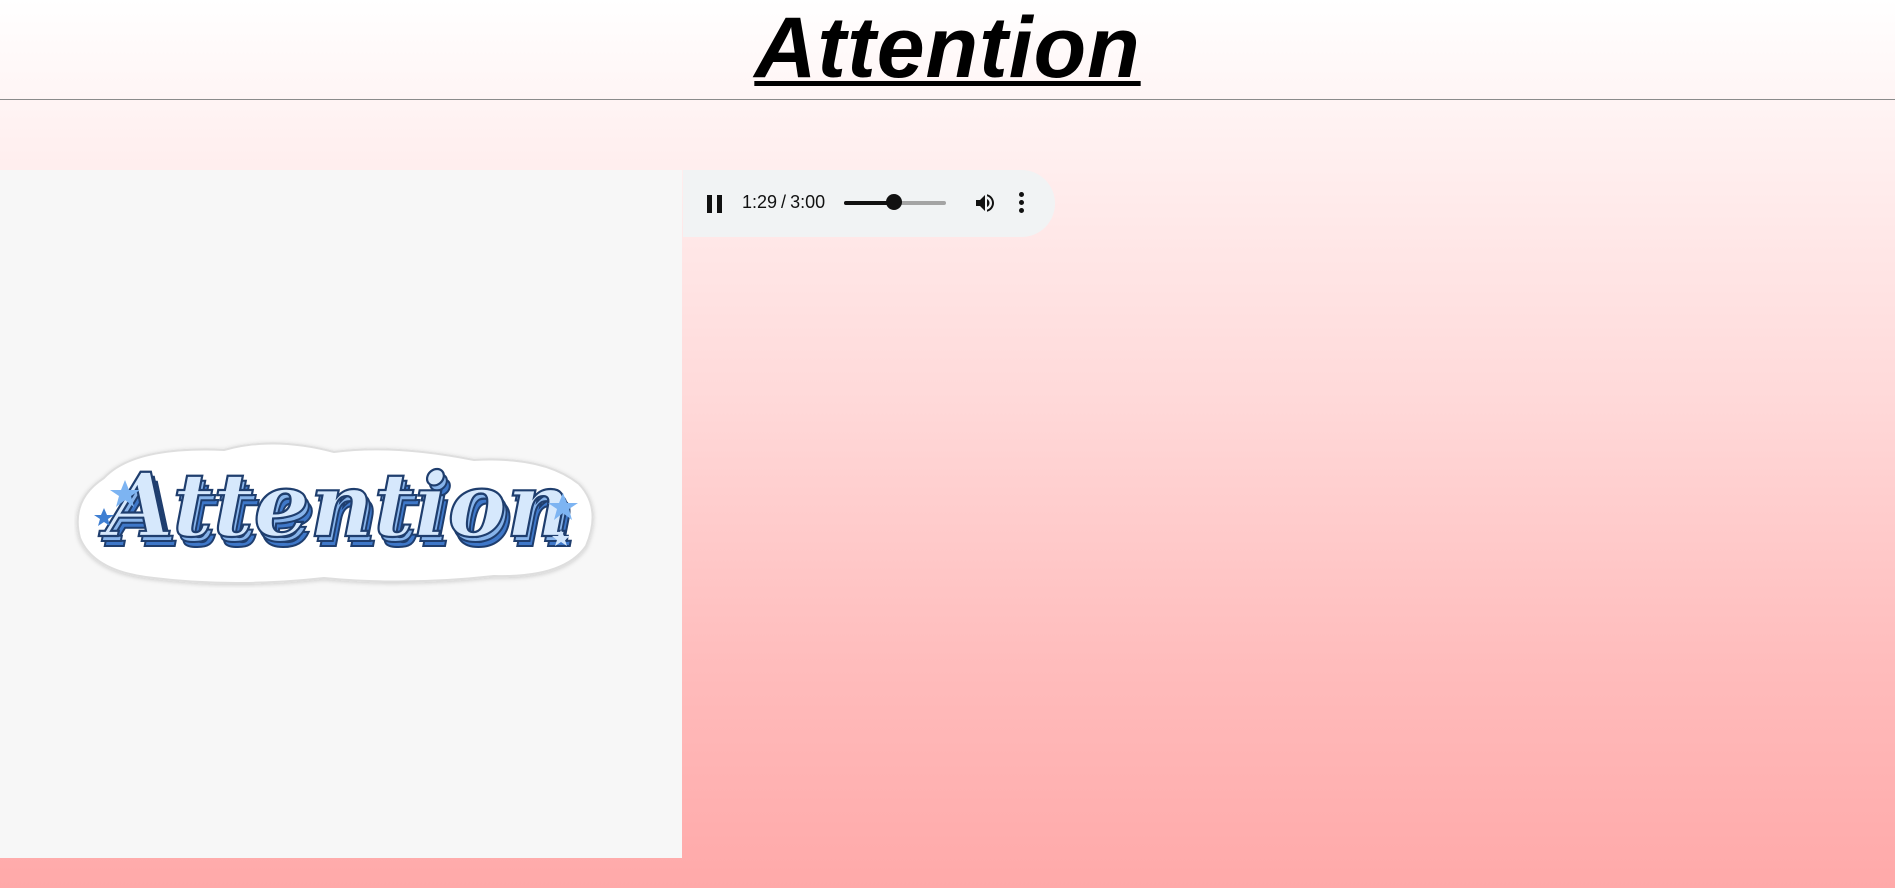  What do you see at coordinates (709, 204) in the screenshot?
I see `pause-icon` at bounding box center [709, 204].